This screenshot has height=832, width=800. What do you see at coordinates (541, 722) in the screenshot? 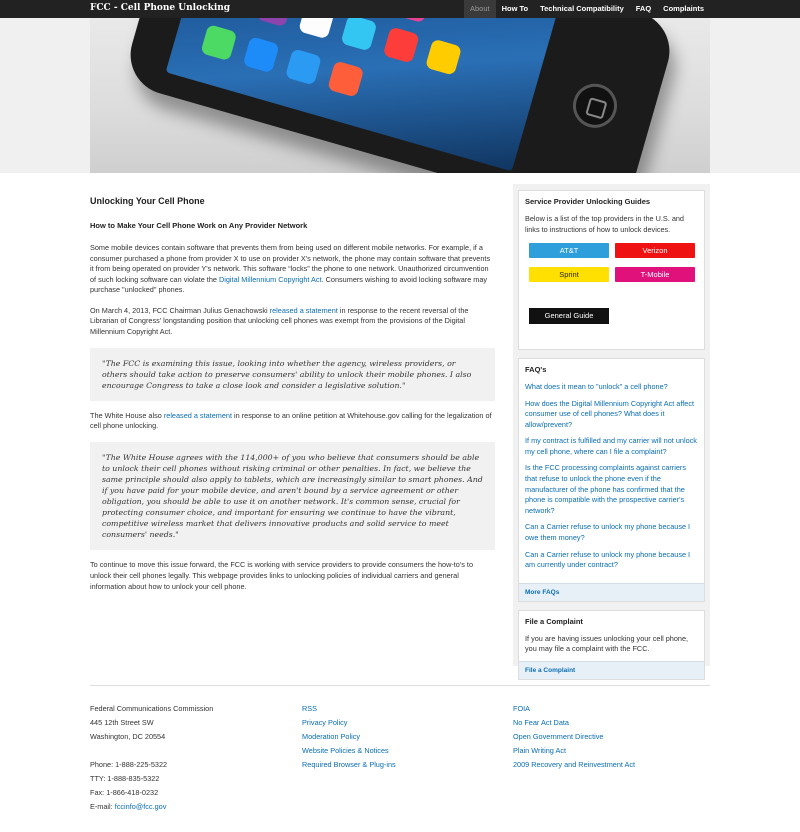
I see `footer-link-no-fear: No Fear Act Data` at bounding box center [541, 722].